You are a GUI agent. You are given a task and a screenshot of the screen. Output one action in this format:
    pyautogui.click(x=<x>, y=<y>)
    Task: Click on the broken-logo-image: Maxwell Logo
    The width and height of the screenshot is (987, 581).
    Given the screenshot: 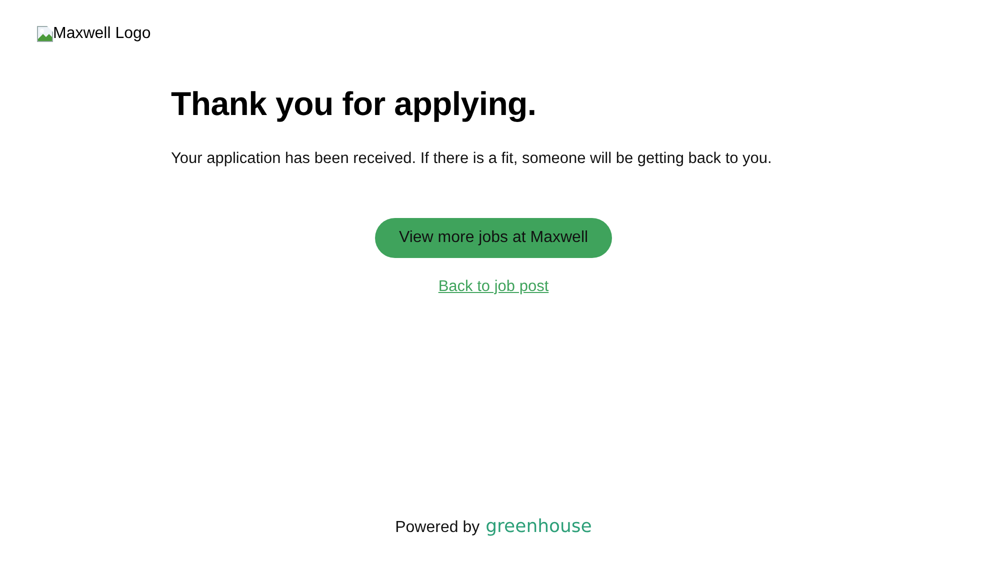 What is the action you would take?
    pyautogui.click(x=94, y=34)
    